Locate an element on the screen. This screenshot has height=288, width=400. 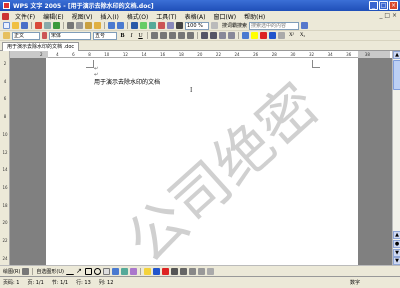
picture-icon is located at coordinates (133, 271).